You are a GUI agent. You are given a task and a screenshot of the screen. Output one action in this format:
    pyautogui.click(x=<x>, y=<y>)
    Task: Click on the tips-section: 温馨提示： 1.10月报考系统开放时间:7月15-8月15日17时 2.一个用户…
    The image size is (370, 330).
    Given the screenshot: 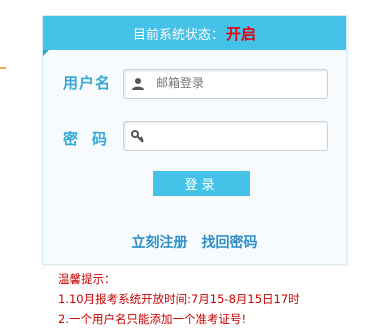 What is the action you would take?
    pyautogui.click(x=179, y=299)
    